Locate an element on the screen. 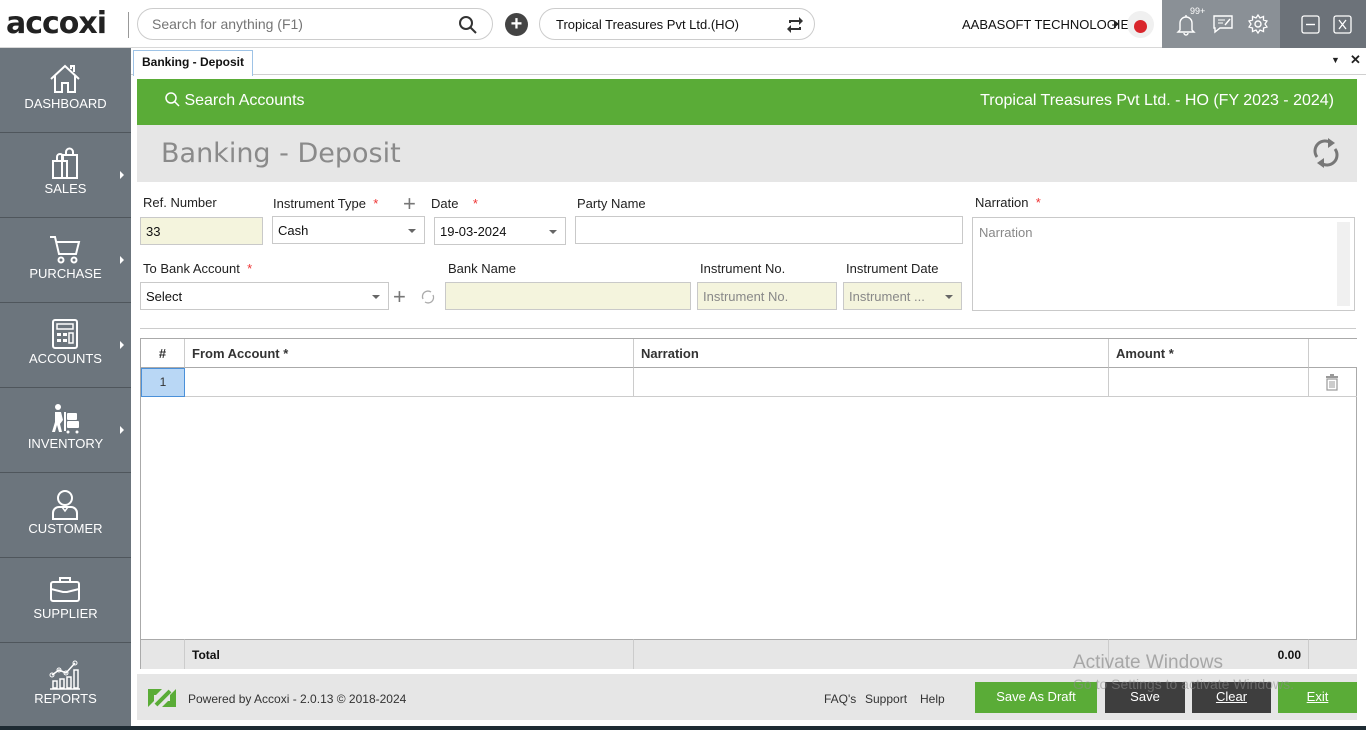 This screenshot has height=730, width=1366. sidebar-item-supplier: SUPPLIER is located at coordinates (65, 600).